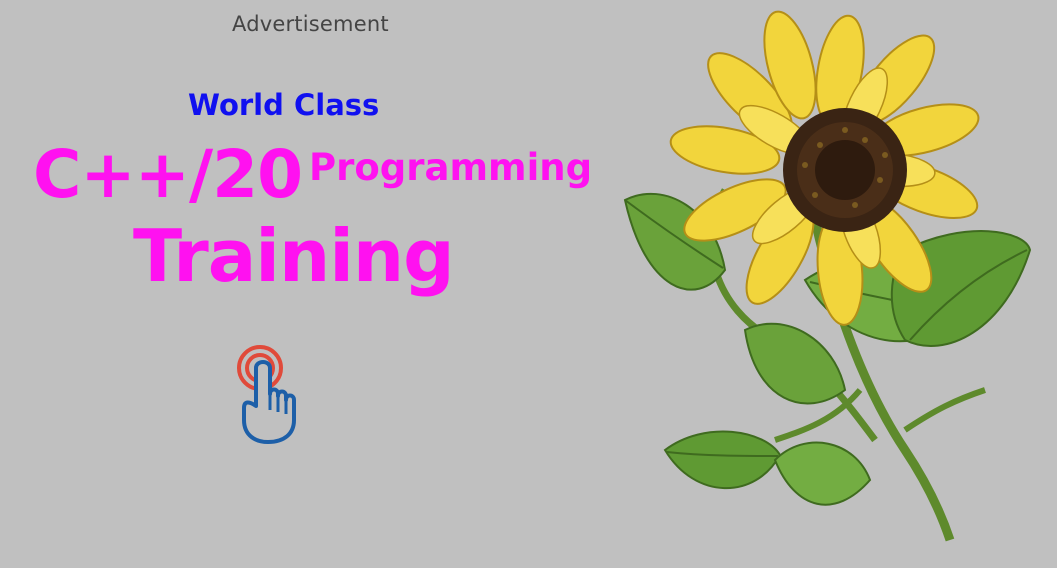  I want to click on ad-headline-cpp: C++/20, so click(168, 174).